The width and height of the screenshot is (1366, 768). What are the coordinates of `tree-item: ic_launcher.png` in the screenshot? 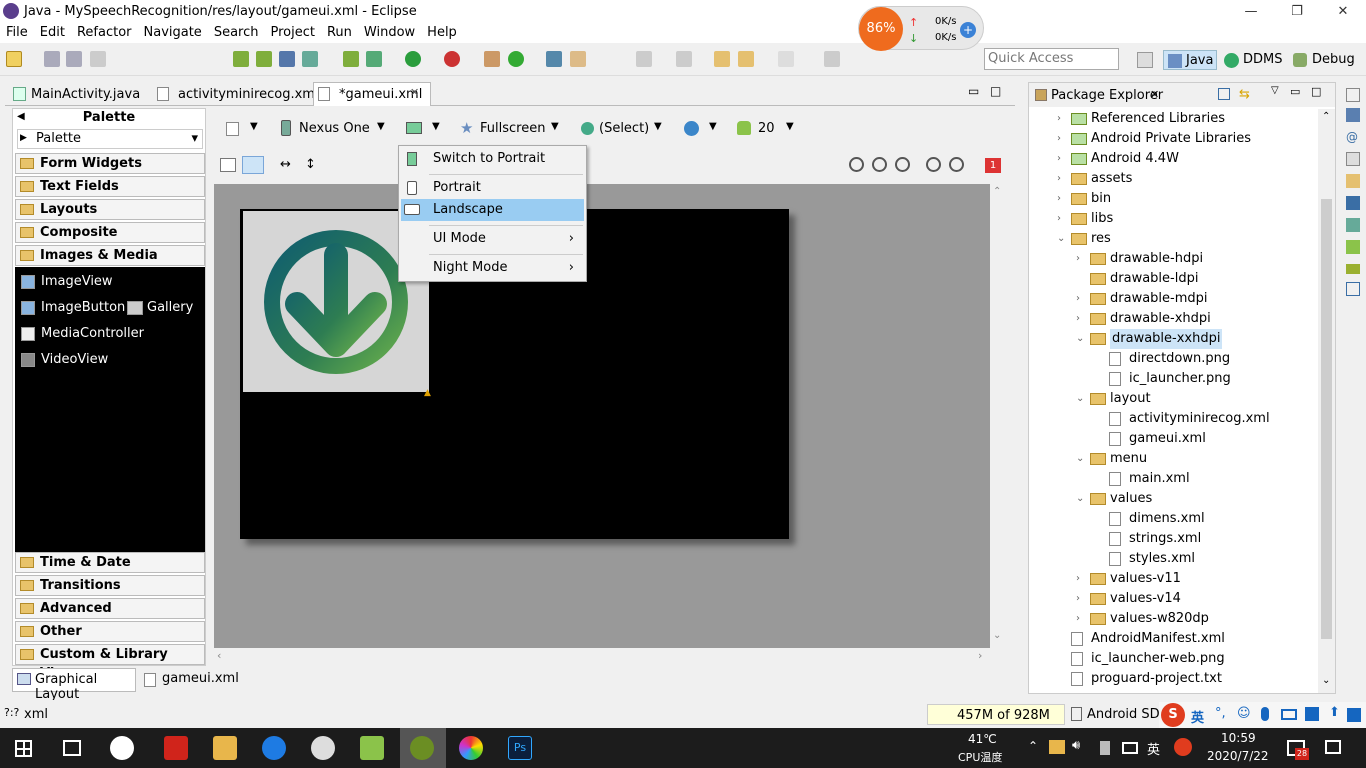 It's located at (1173, 379).